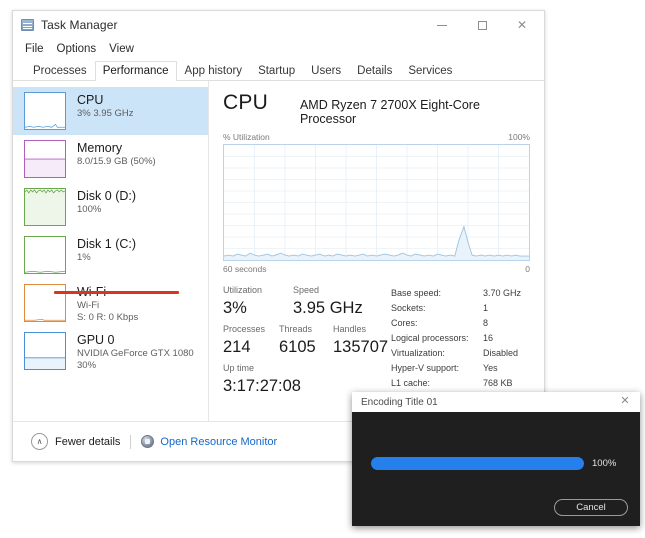 Image resolution: width=645 pixels, height=538 pixels. I want to click on stat-key: Virtualization:, so click(418, 353).